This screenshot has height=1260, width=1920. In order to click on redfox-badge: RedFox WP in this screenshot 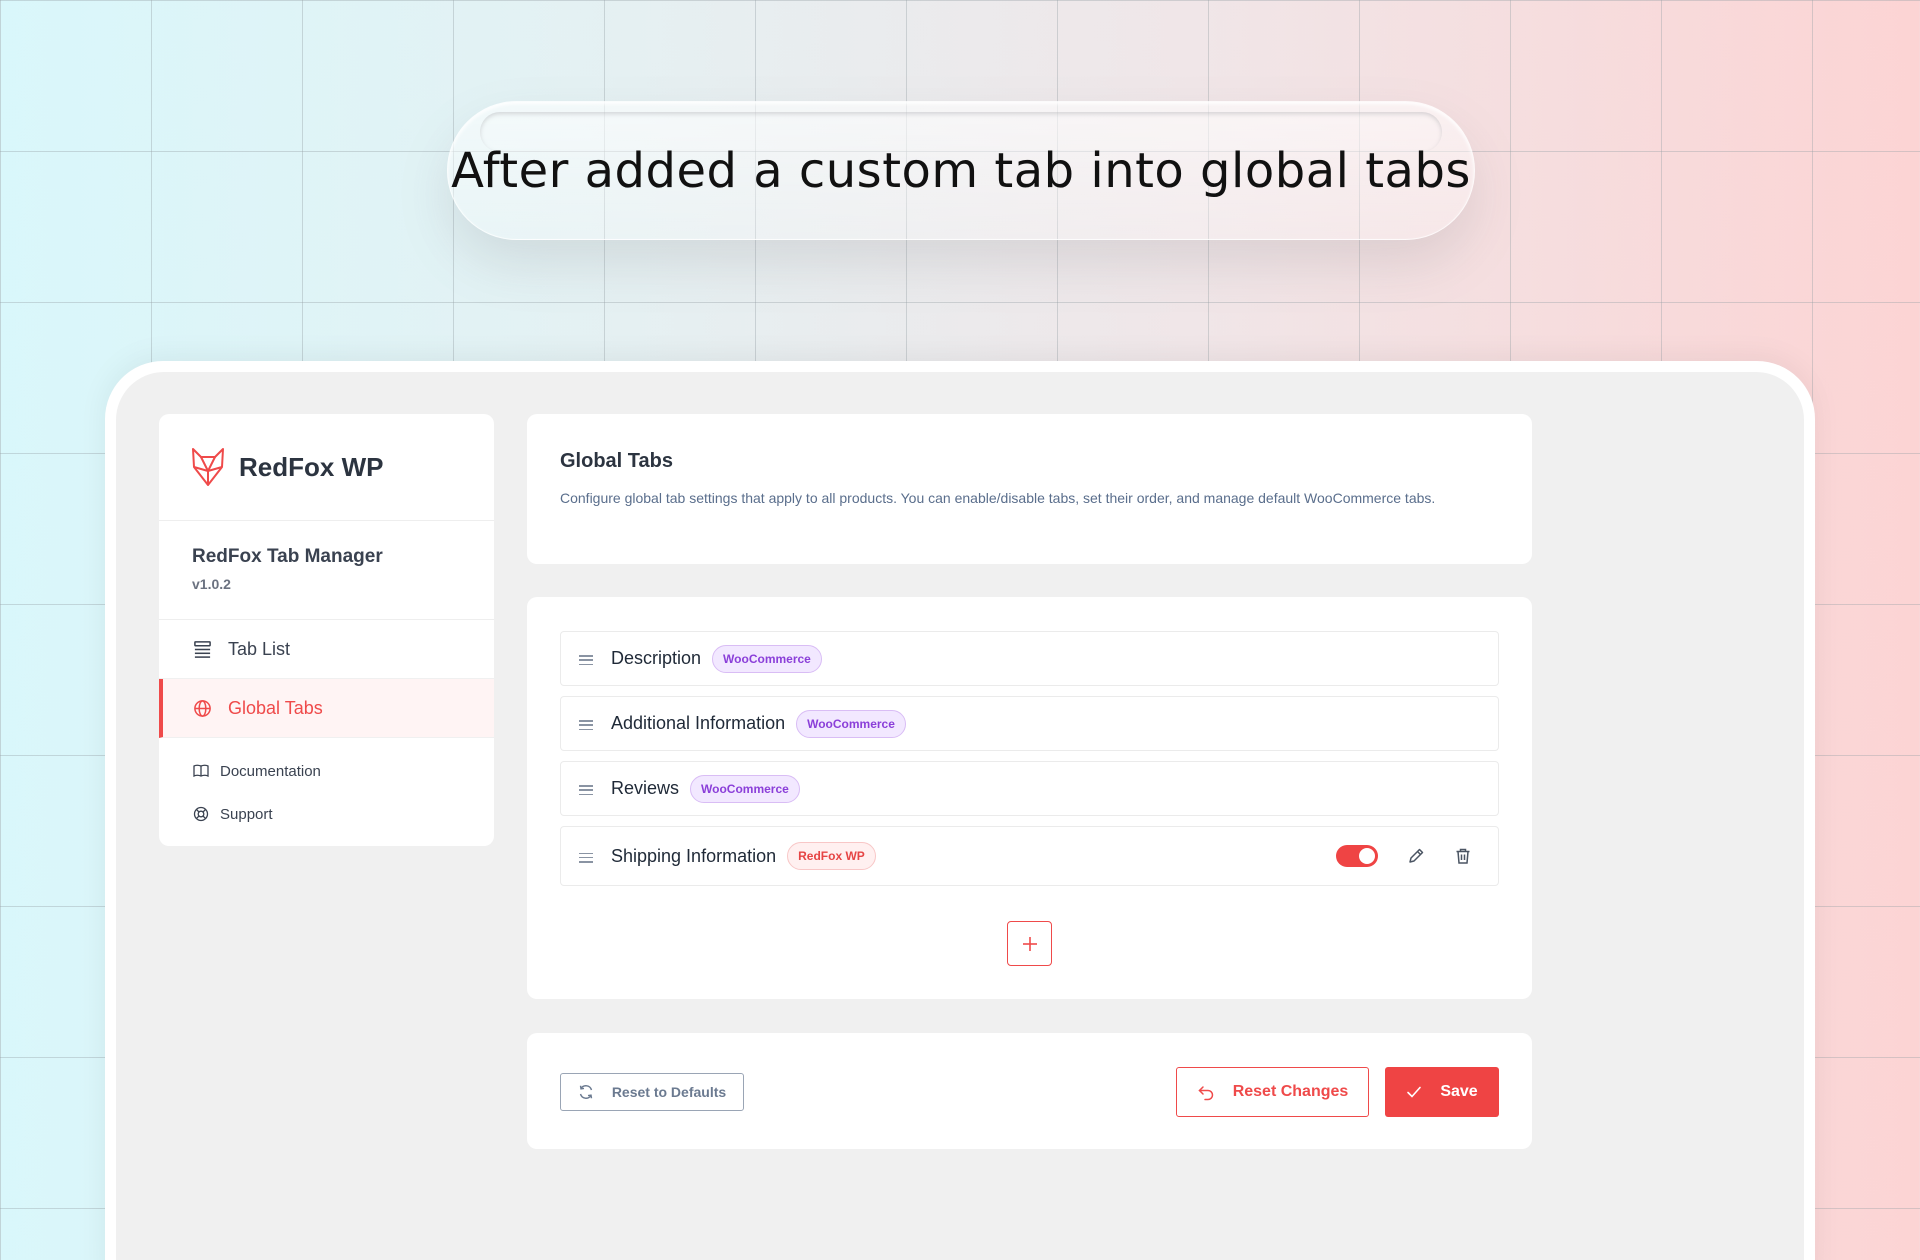, I will do `click(831, 856)`.